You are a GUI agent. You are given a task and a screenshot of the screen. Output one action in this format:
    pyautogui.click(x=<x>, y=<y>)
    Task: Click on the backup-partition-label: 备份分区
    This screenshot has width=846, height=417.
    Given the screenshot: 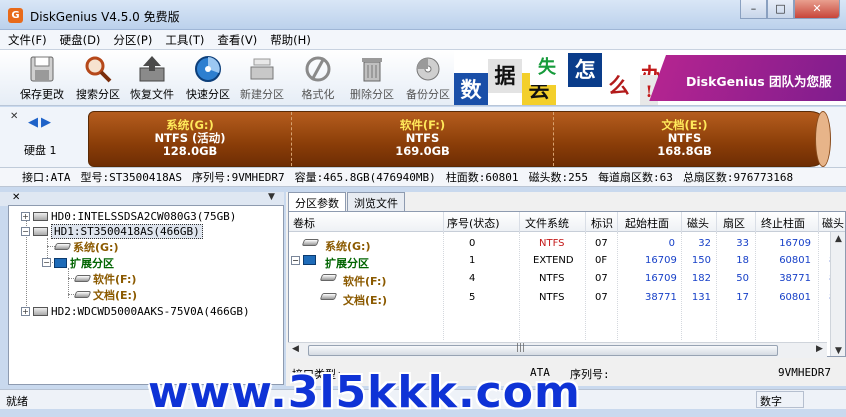 What is the action you would take?
    pyautogui.click(x=428, y=94)
    